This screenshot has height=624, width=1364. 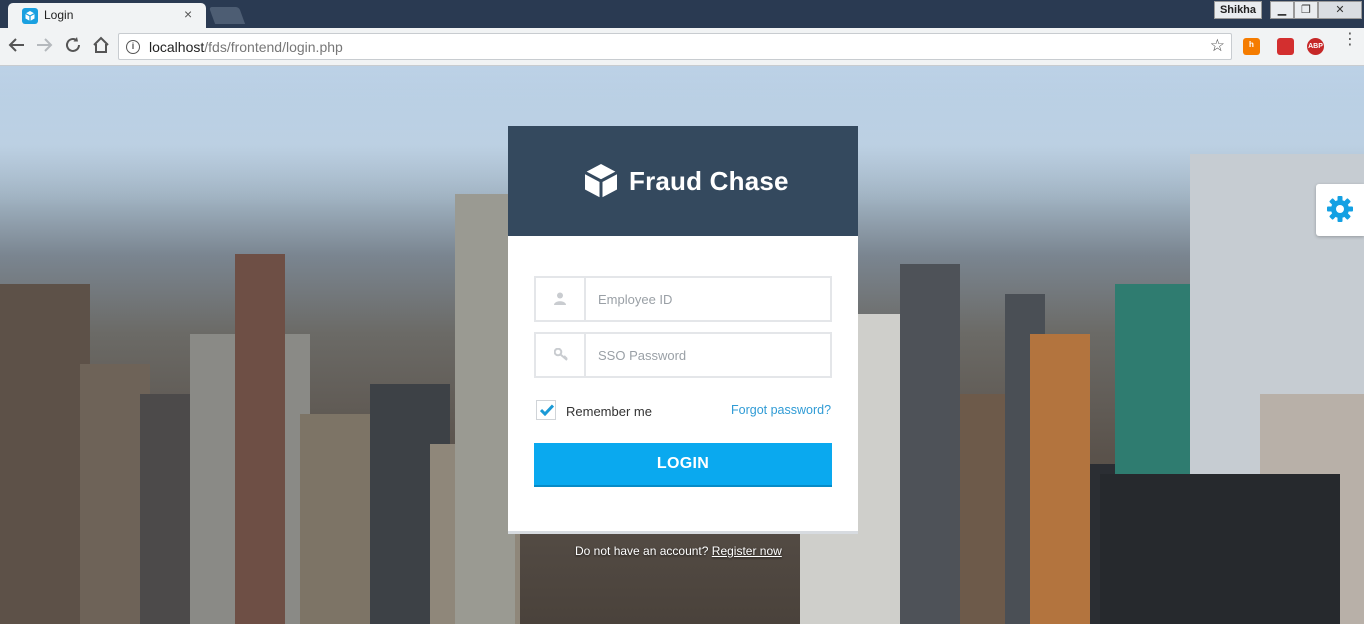 I want to click on tab-close-button: ×, so click(x=188, y=14).